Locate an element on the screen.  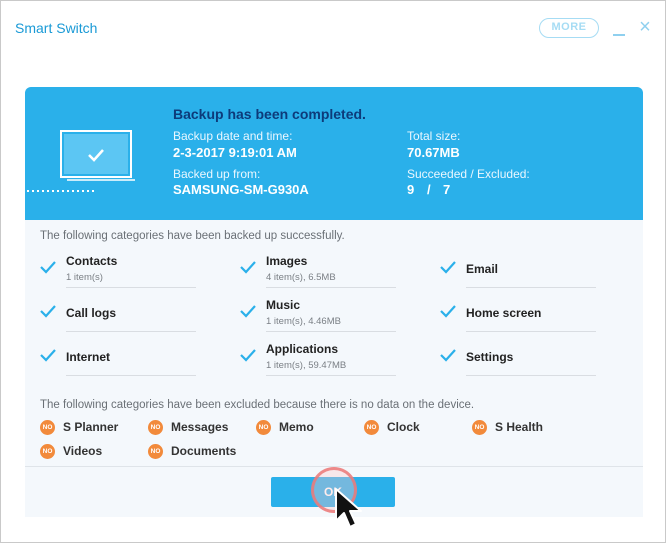
category-detail: 1 item(s), 4.46MB is located at coordinates (303, 321).